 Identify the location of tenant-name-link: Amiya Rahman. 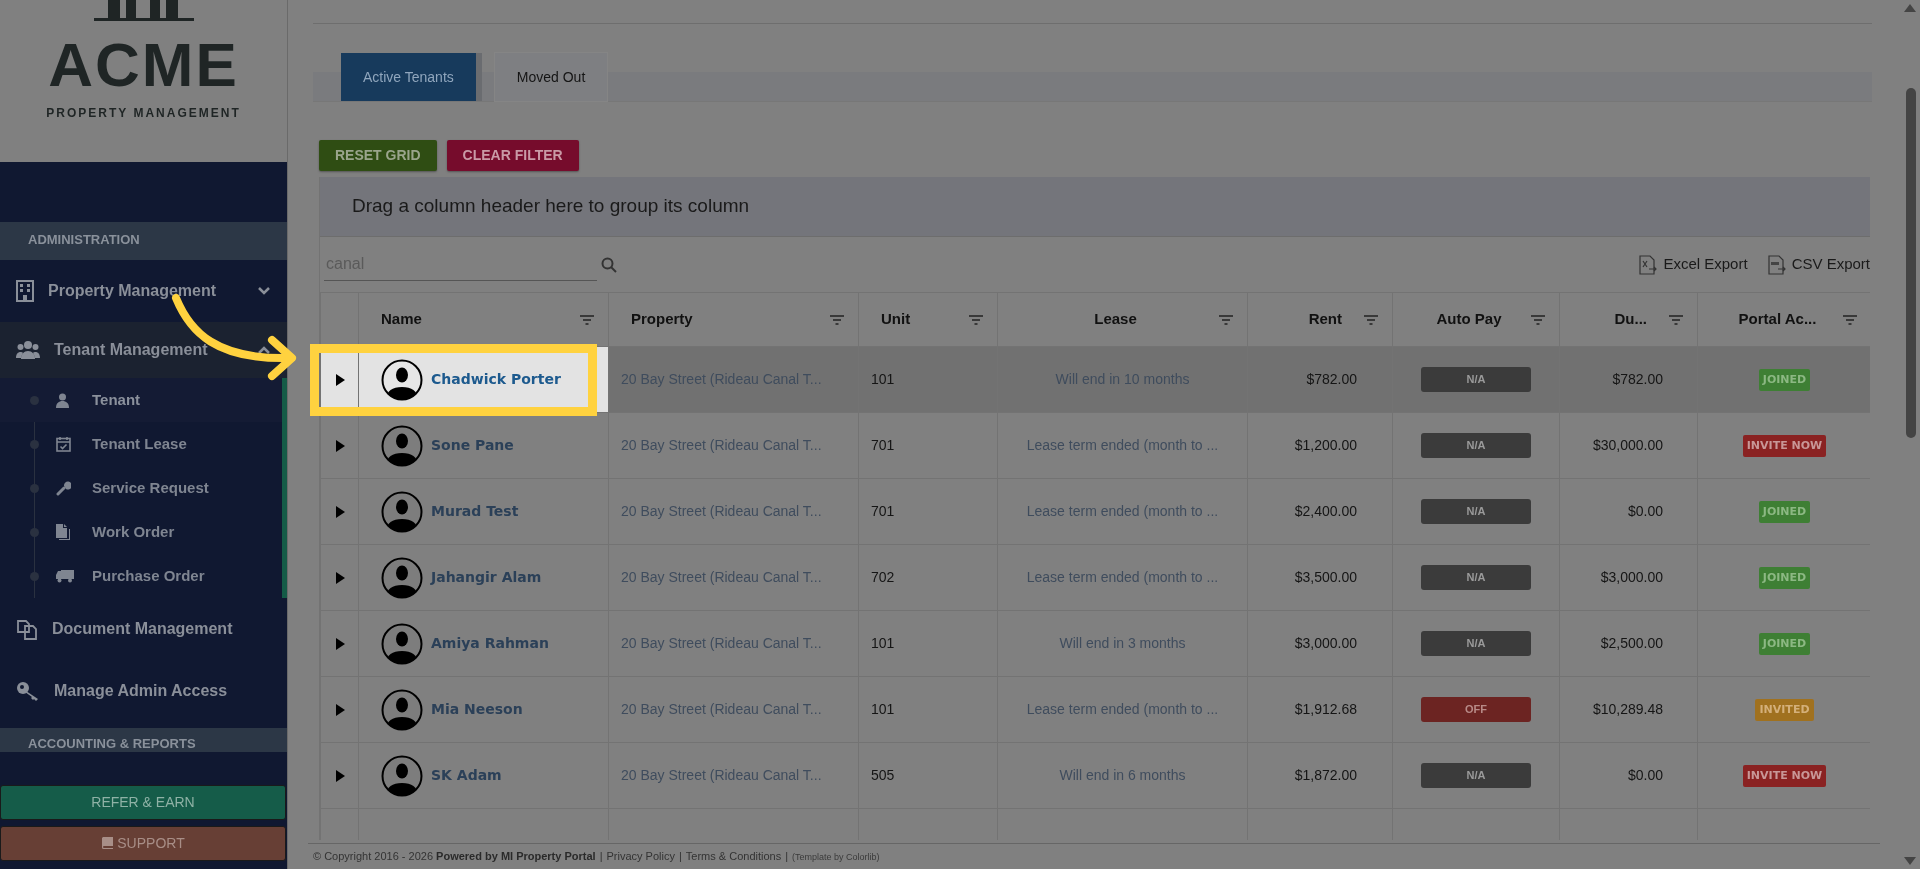
(490, 643).